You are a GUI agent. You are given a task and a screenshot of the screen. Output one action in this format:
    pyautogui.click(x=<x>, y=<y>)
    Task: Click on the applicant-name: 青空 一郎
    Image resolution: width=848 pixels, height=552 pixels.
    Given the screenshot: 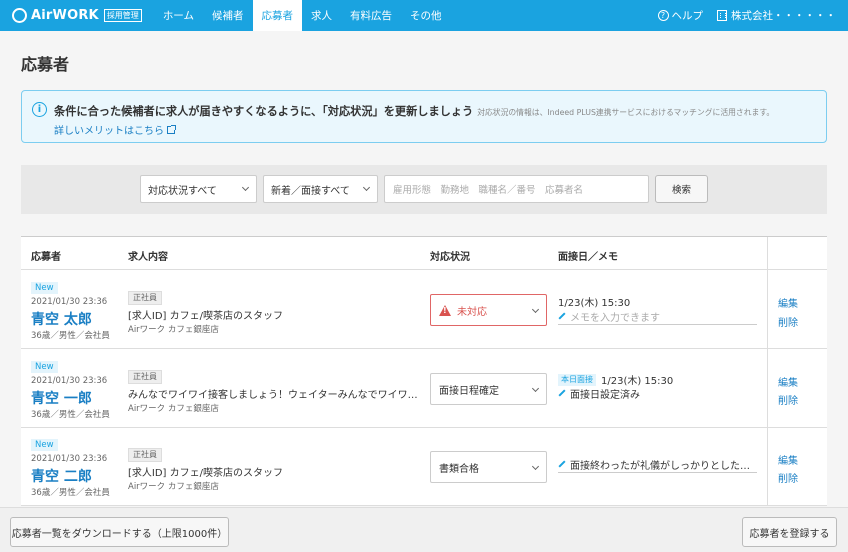 What is the action you would take?
    pyautogui.click(x=61, y=398)
    